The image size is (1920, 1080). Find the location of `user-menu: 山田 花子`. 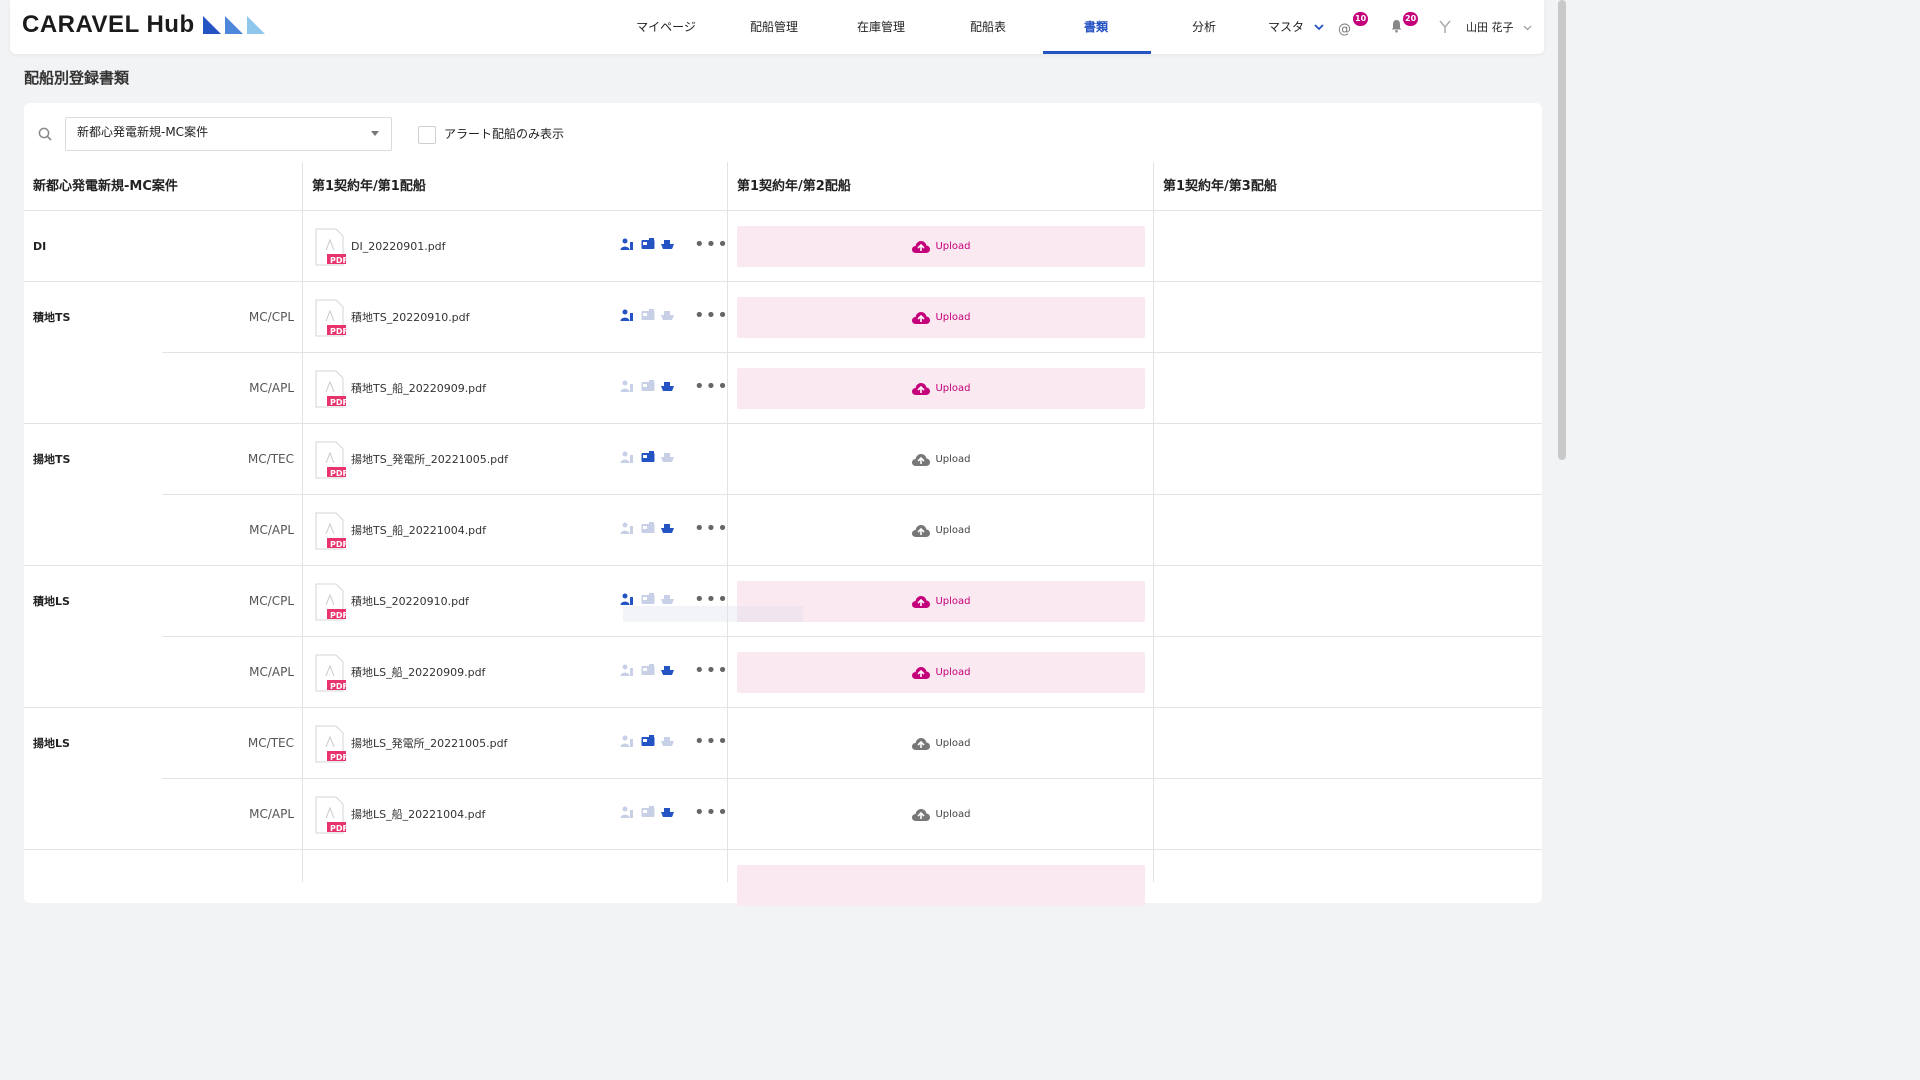

user-menu: 山田 花子 is located at coordinates (1499, 27).